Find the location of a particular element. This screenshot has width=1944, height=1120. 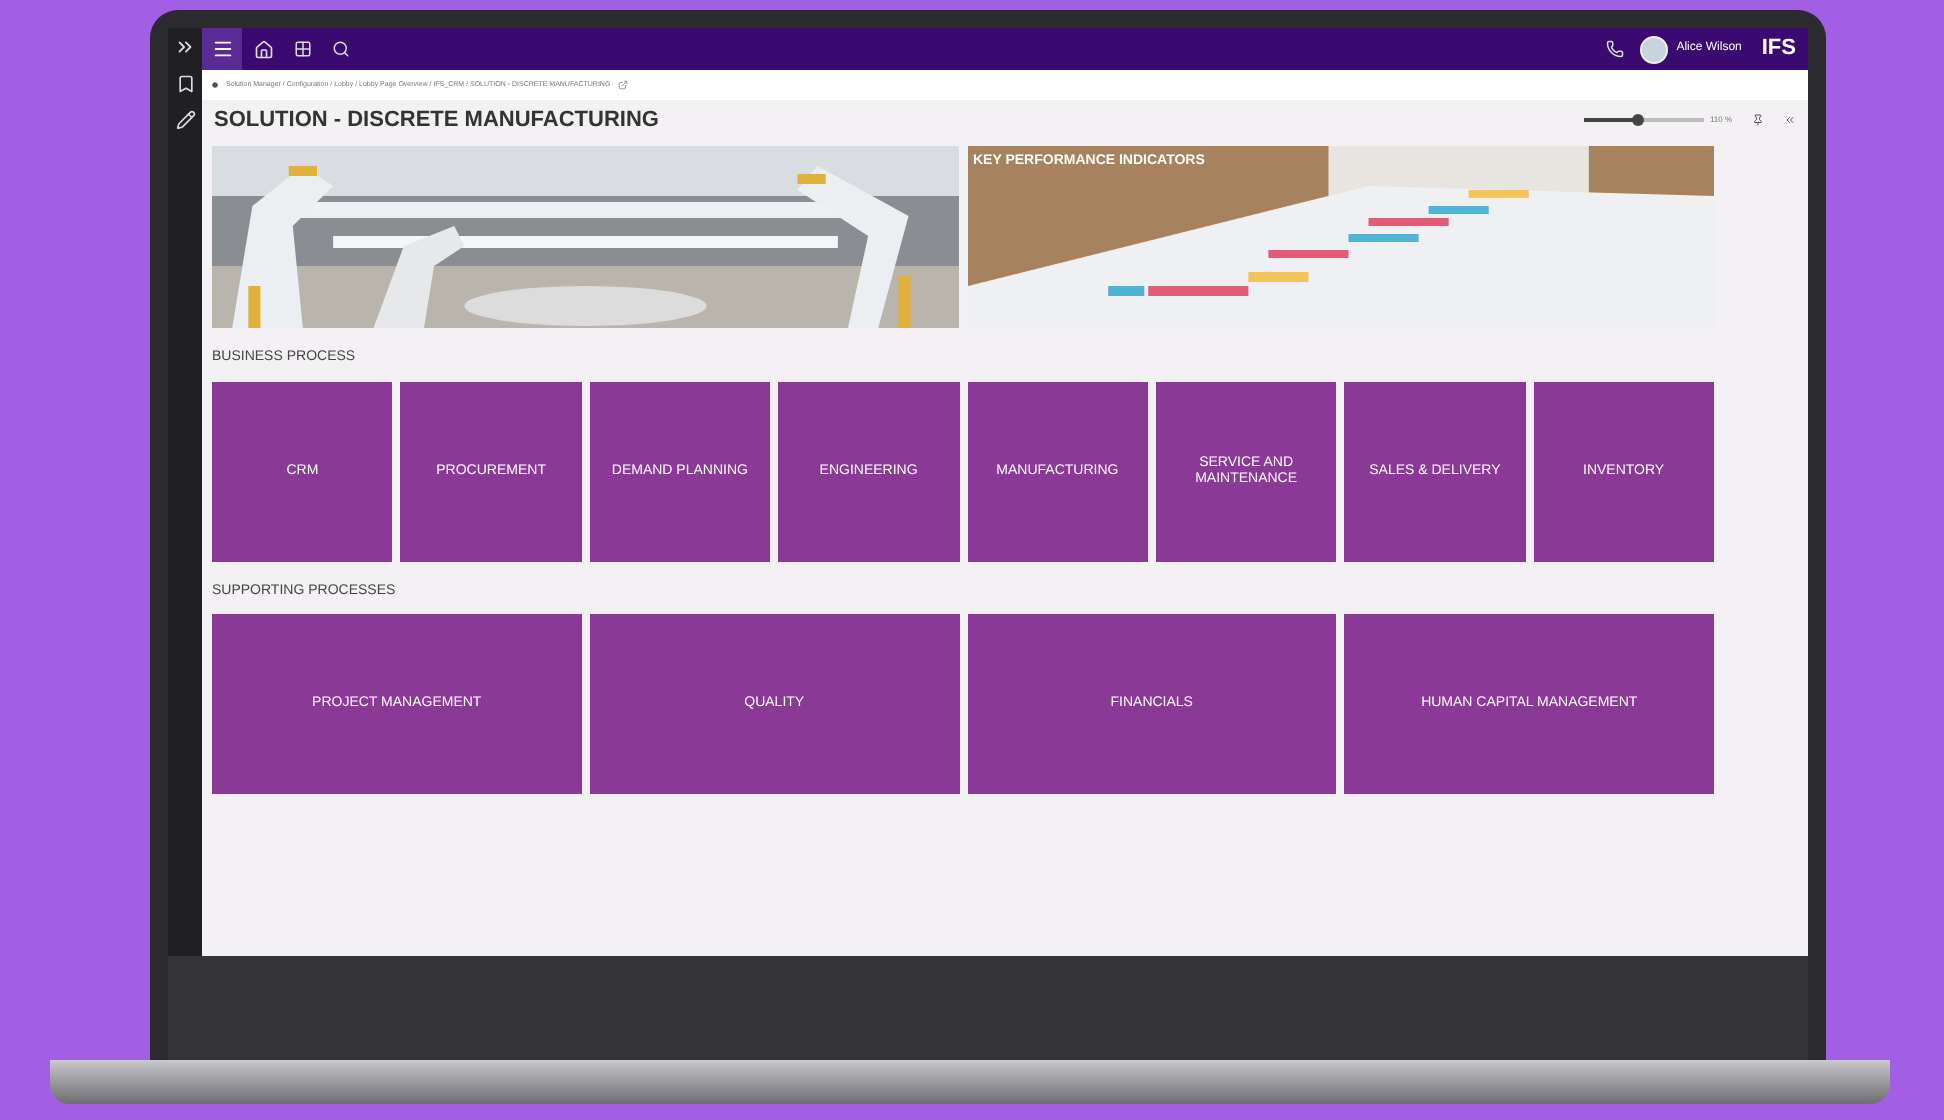

collapse-icon is located at coordinates (1790, 120).